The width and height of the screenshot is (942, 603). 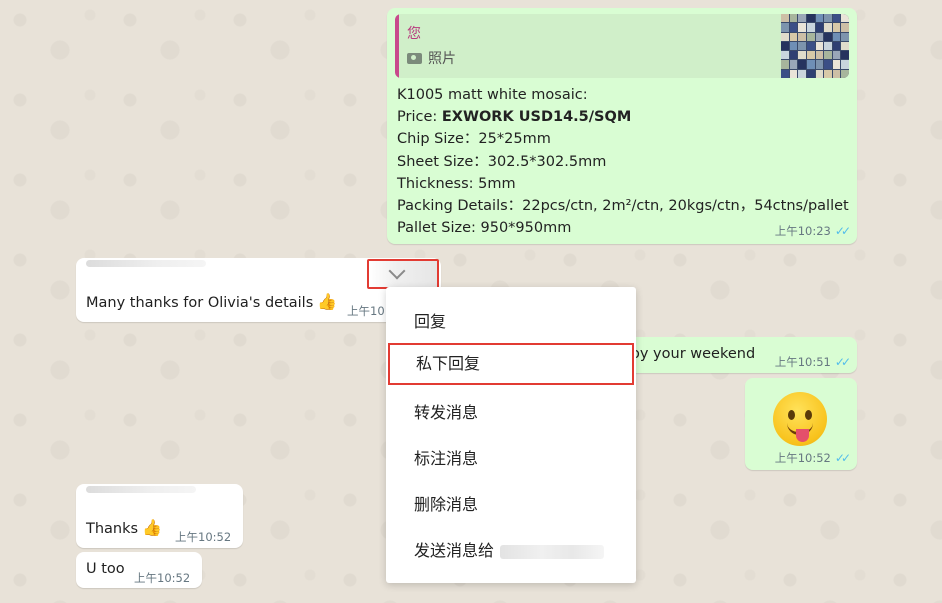 I want to click on message-context-menu: 回复 私下回复 转发消息 标注消息 删除消息 发送消息给, so click(x=511, y=435).